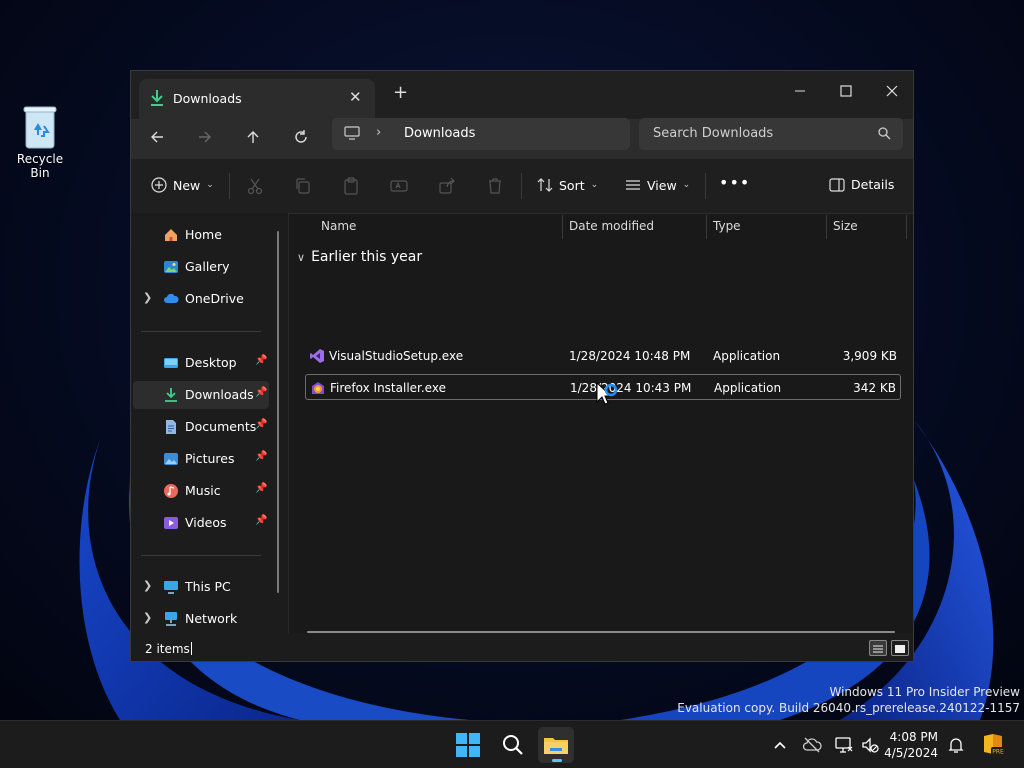 The image size is (1024, 768). I want to click on nav-item-pictures: Pictures 📌, so click(201, 459).